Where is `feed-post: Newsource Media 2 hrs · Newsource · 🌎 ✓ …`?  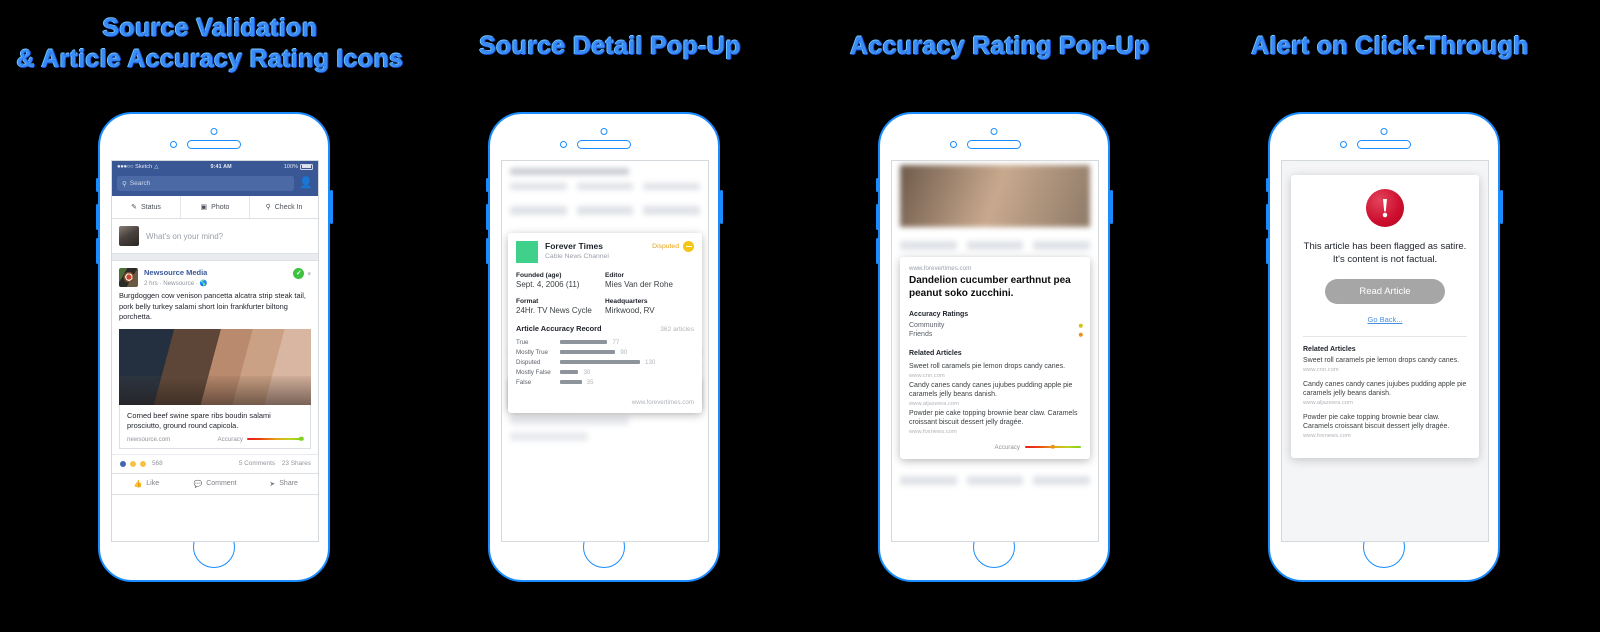
feed-post: Newsource Media 2 hrs · Newsource · 🌎 ✓ … is located at coordinates (215, 377).